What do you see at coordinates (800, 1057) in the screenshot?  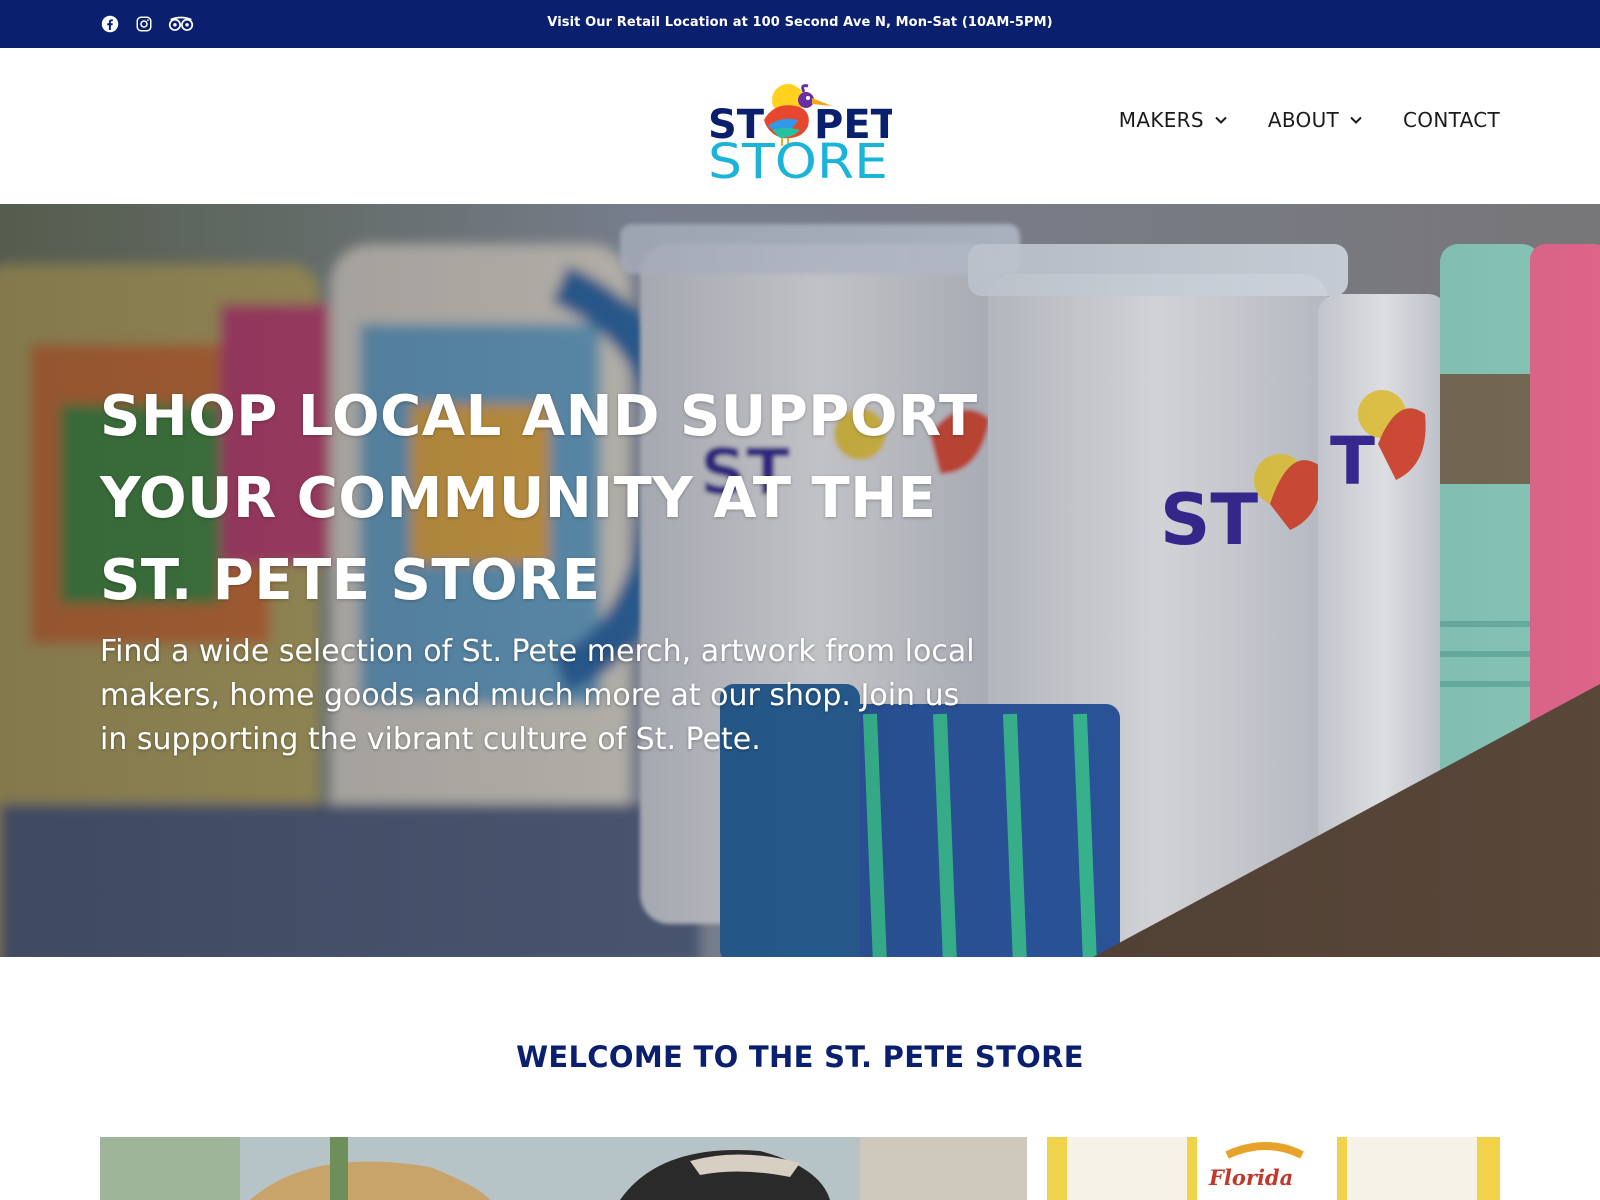 I see `welcome-heading: WELCOME TO THE ST. PETE STORE` at bounding box center [800, 1057].